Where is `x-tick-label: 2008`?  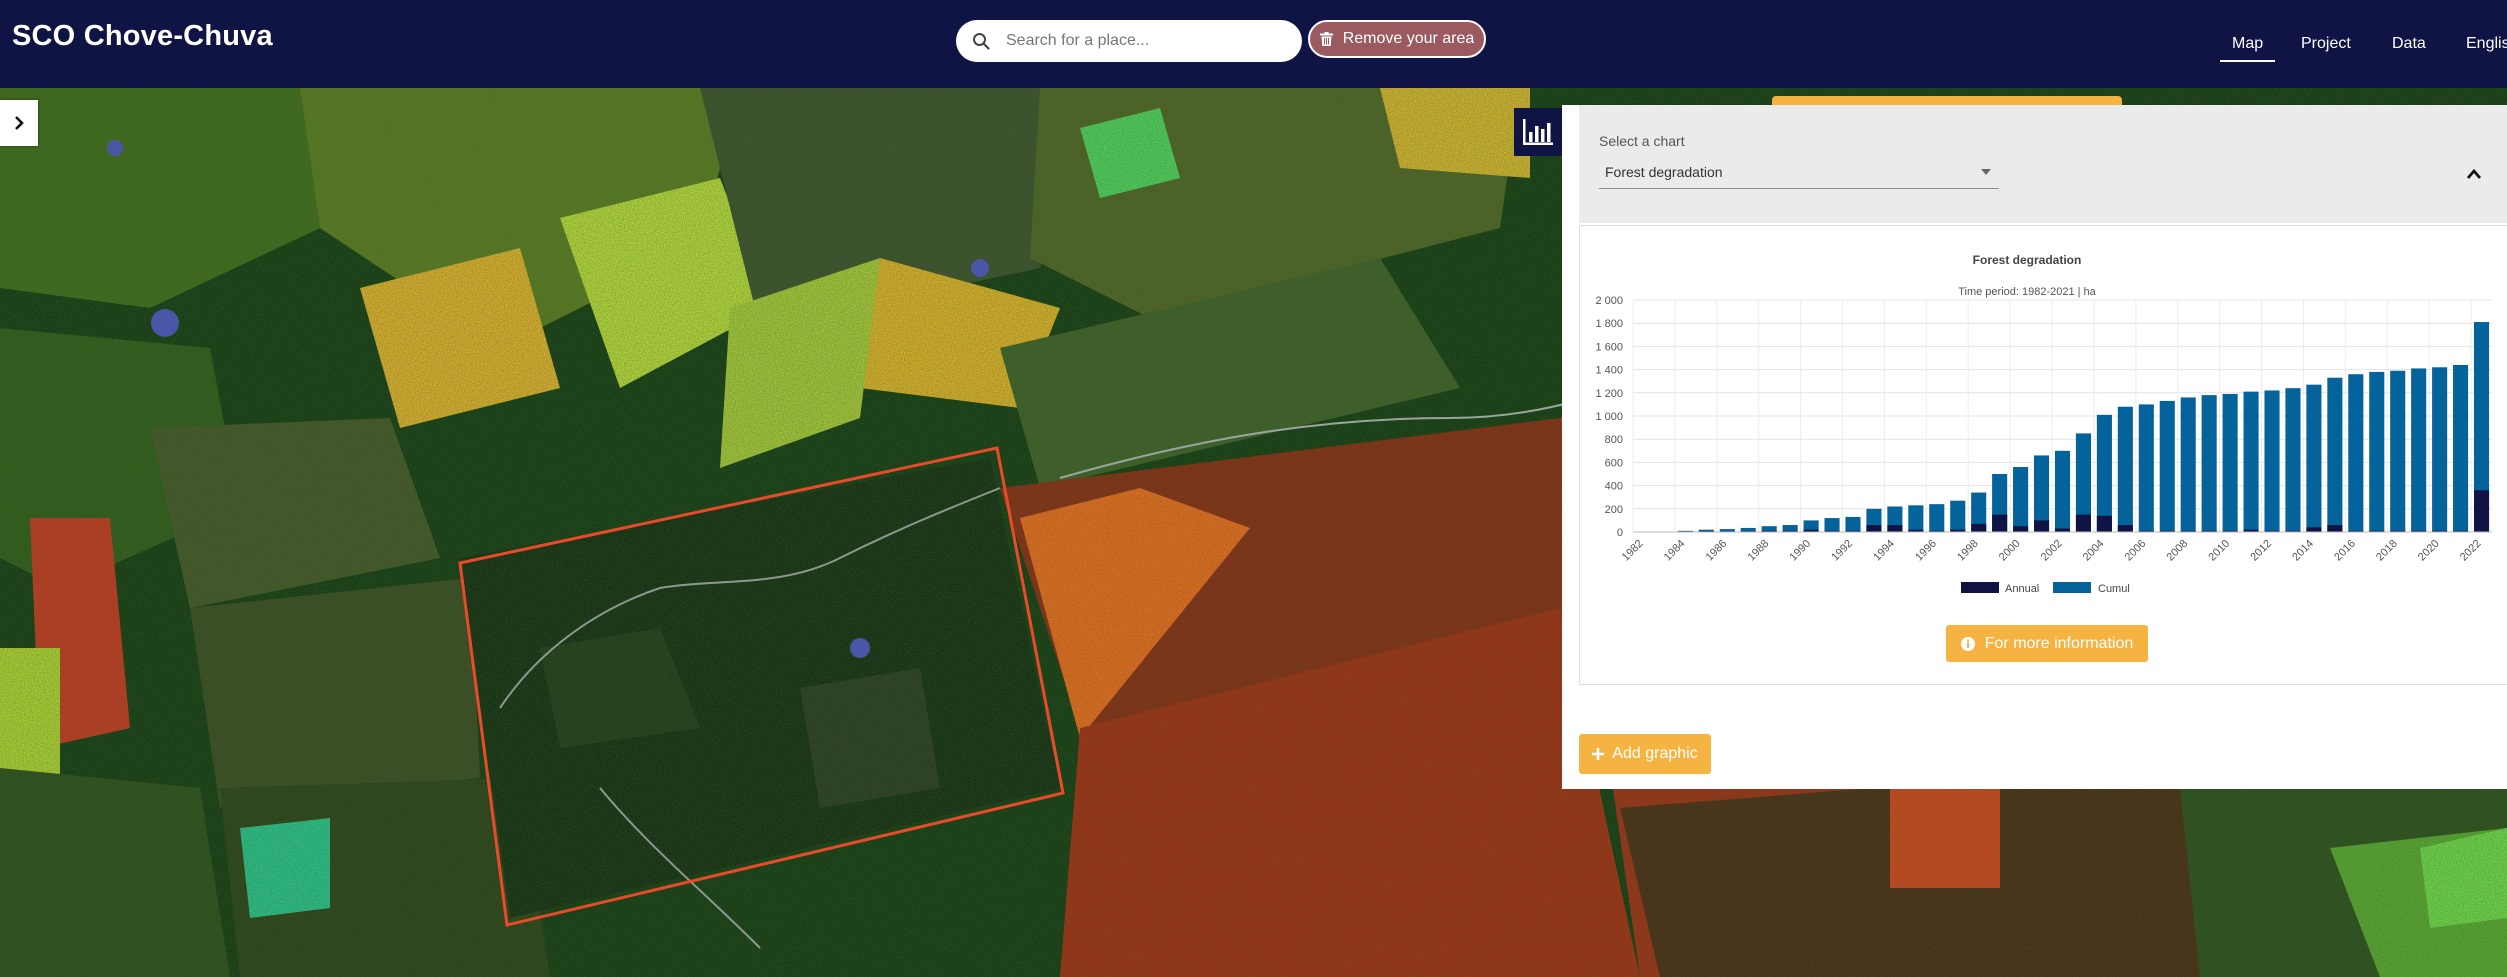 x-tick-label: 2008 is located at coordinates (2178, 551).